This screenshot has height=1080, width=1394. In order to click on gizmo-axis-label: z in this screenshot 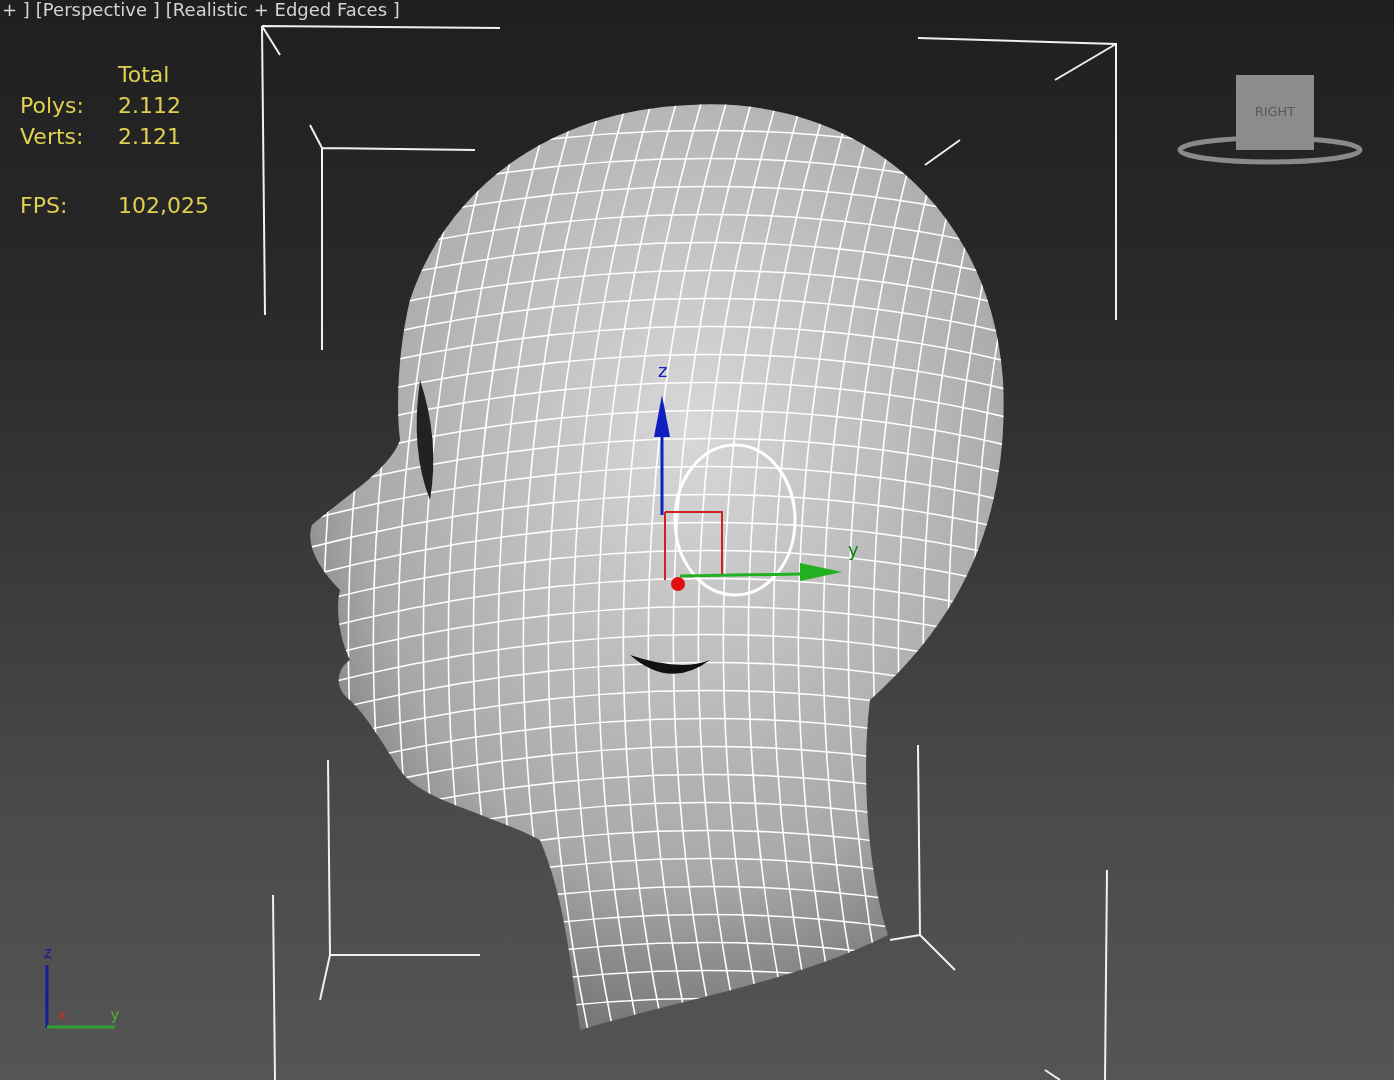, I will do `click(663, 370)`.